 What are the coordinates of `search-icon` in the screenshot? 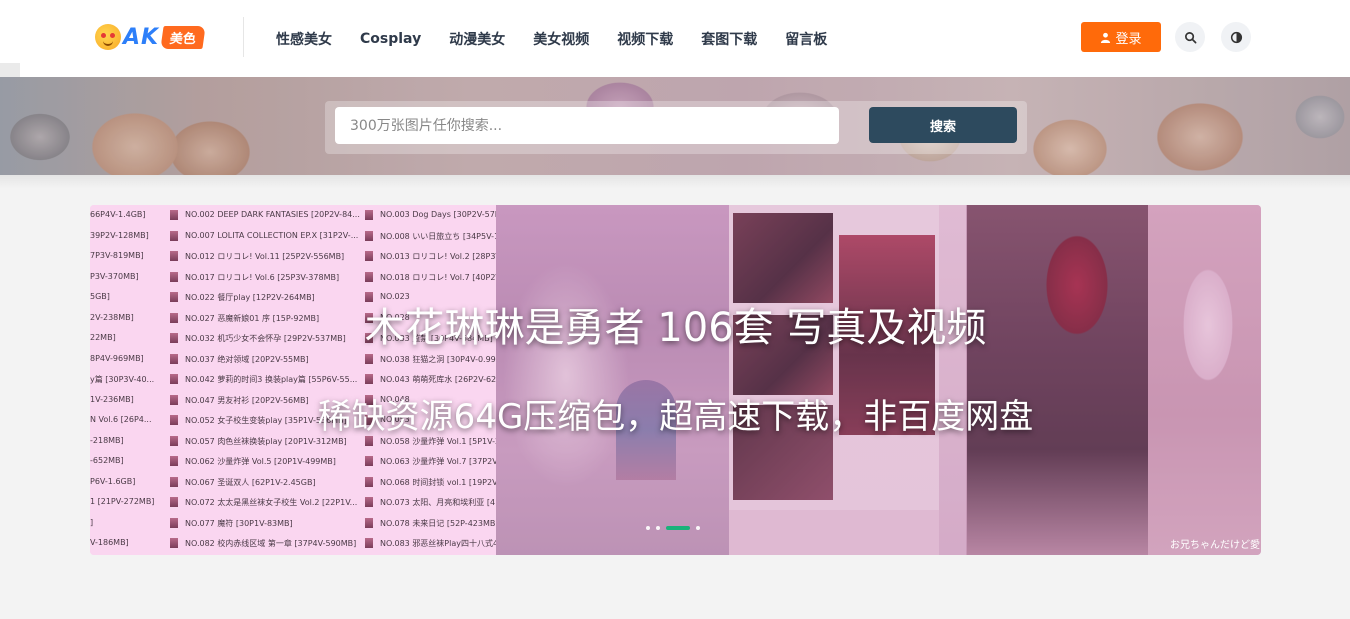 It's located at (1190, 37).